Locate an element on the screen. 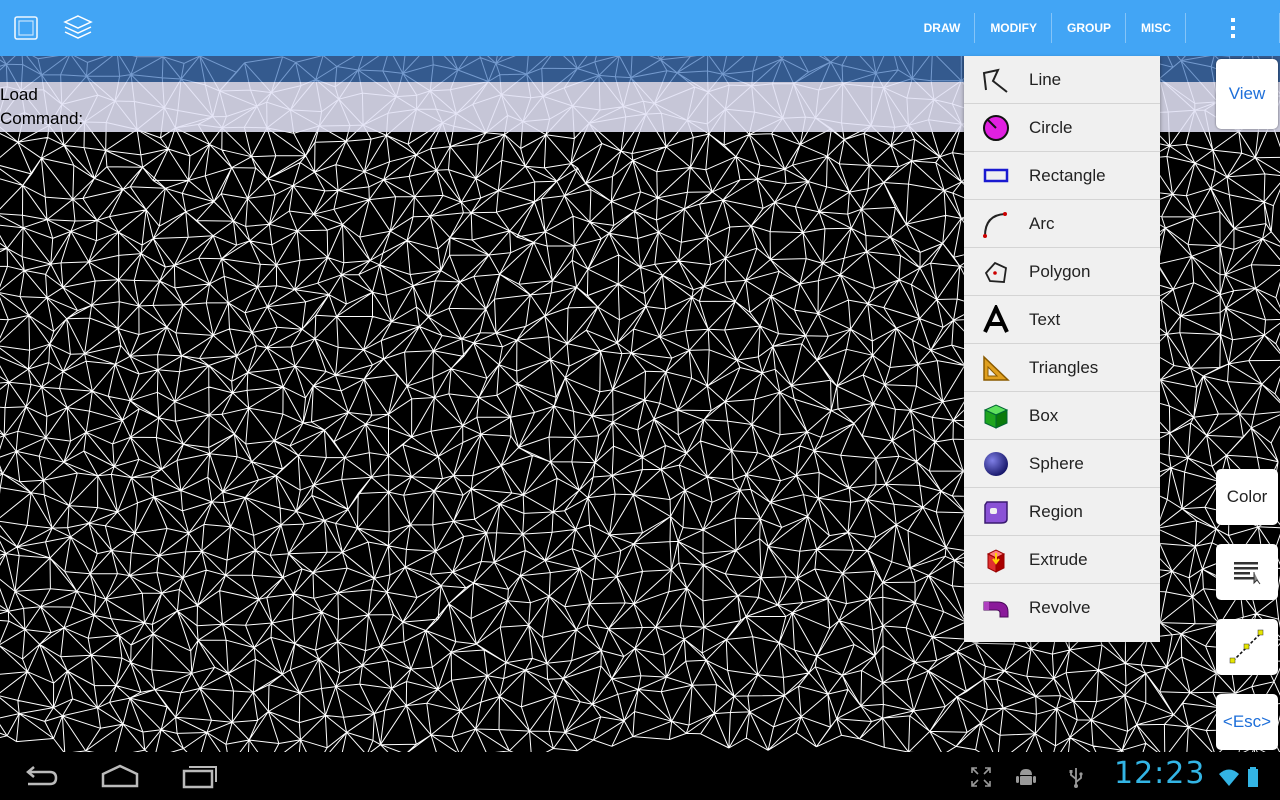  draw-item-label: Arc is located at coordinates (1042, 223).